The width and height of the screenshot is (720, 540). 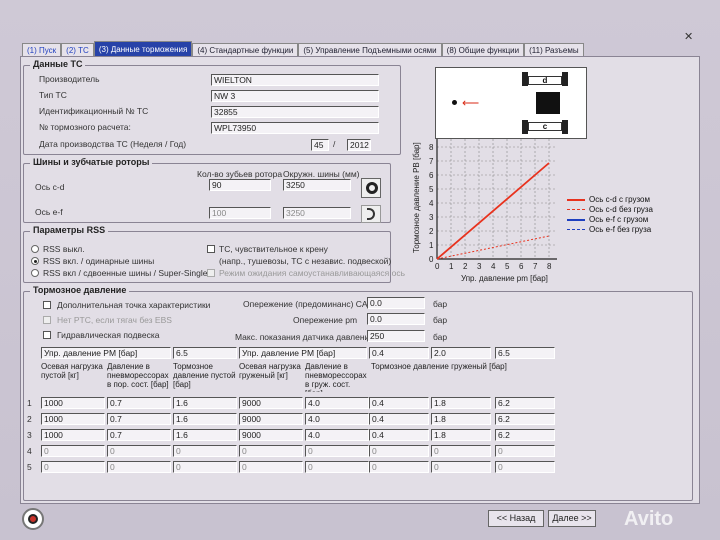 What do you see at coordinates (91, 162) in the screenshot?
I see `tires-title: Шины и зубчатые роторы` at bounding box center [91, 162].